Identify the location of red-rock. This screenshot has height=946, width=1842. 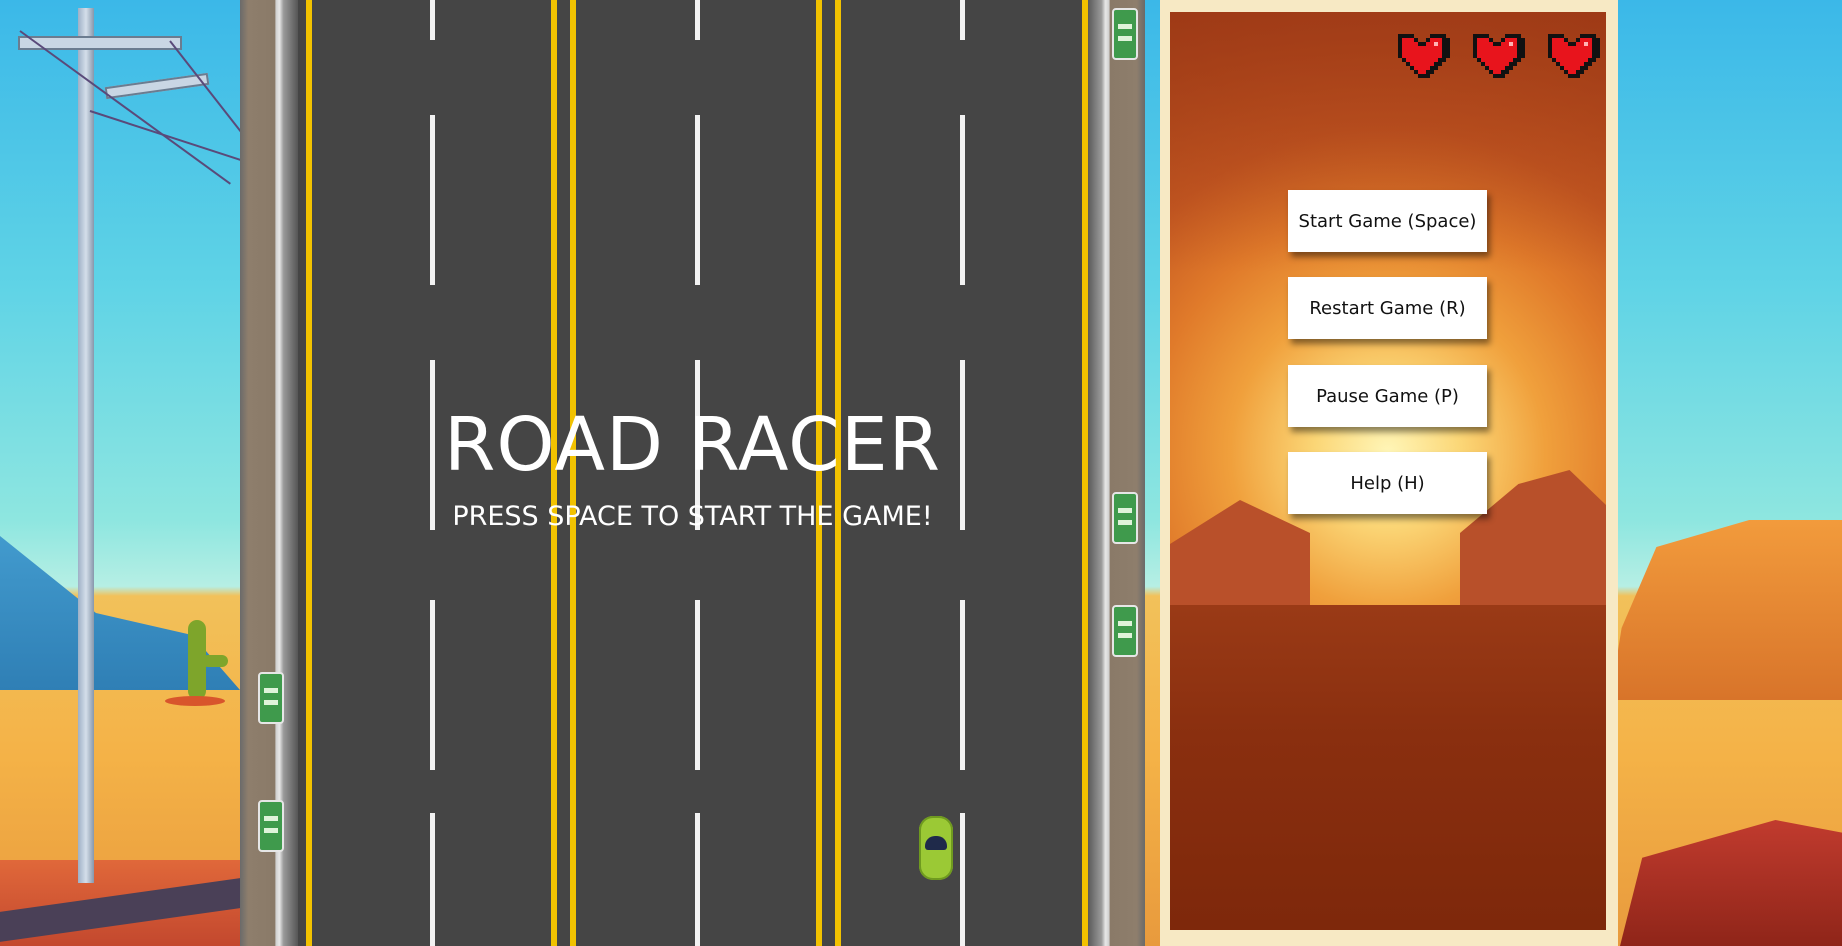
(1731, 883).